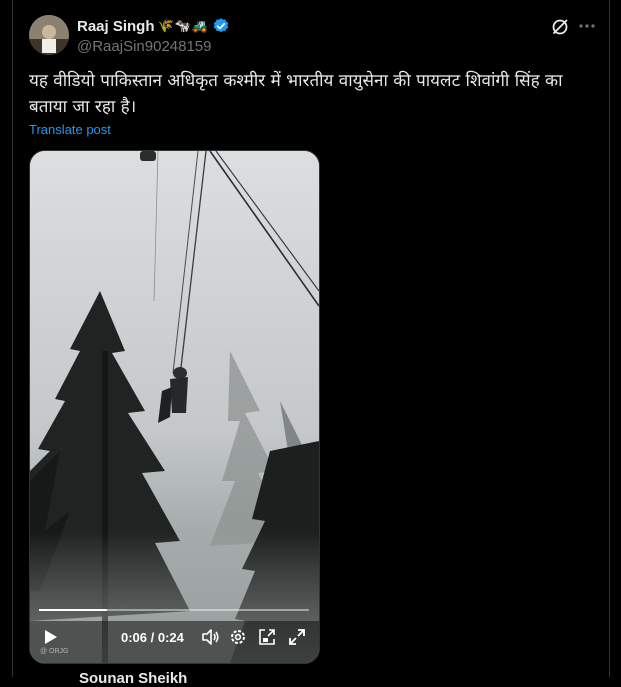 The image size is (621, 687). Describe the element at coordinates (144, 46) in the screenshot. I see `author-handle: @RaajSin90248159` at that location.